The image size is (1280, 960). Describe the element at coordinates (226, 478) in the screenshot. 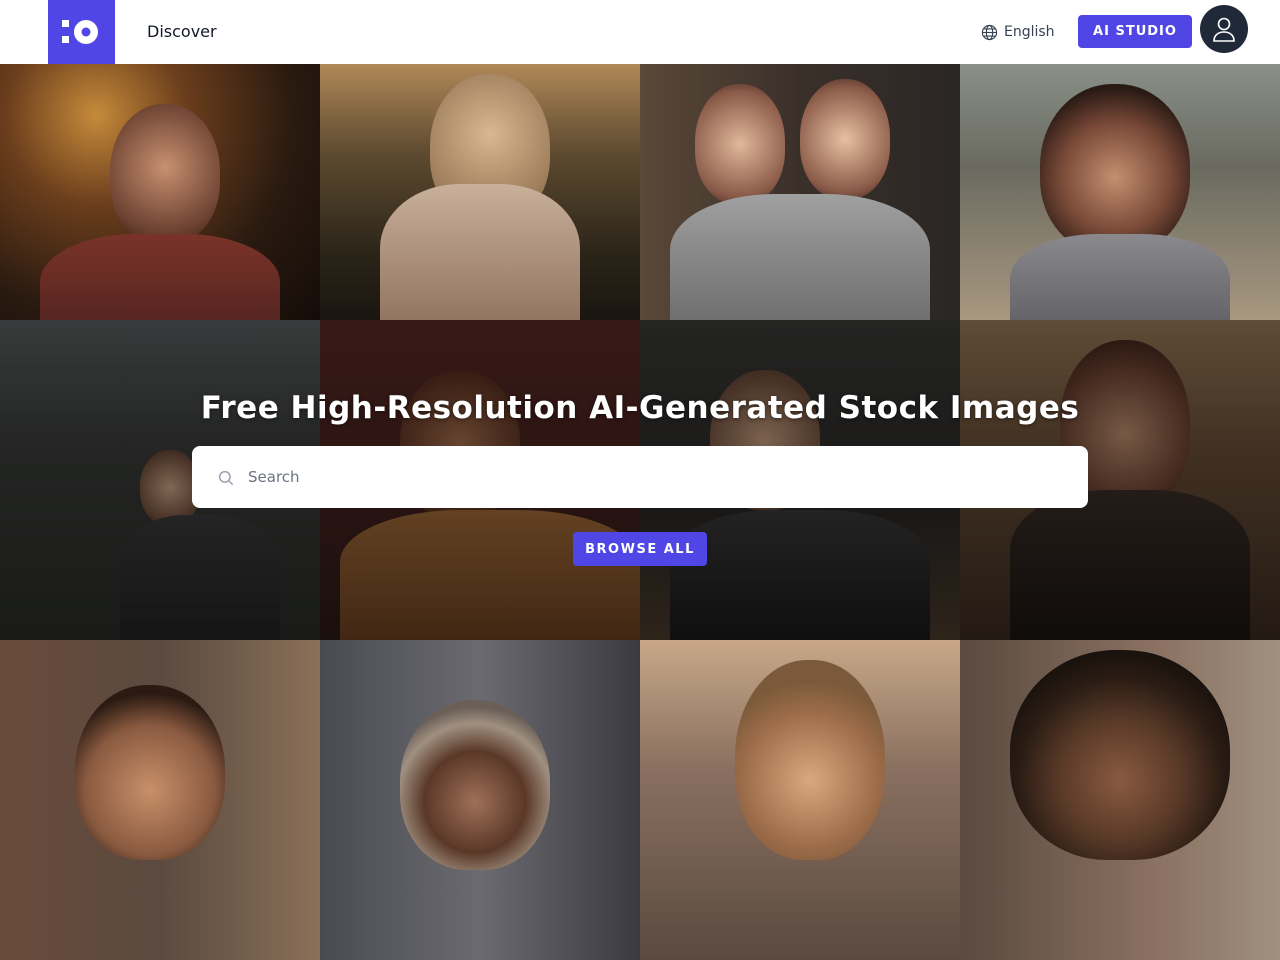

I see `search-icon` at that location.